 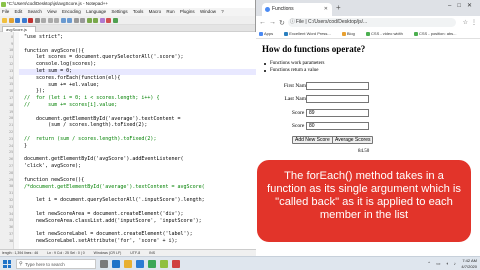 I want to click on new-tab-icon: +, so click(x=338, y=8).